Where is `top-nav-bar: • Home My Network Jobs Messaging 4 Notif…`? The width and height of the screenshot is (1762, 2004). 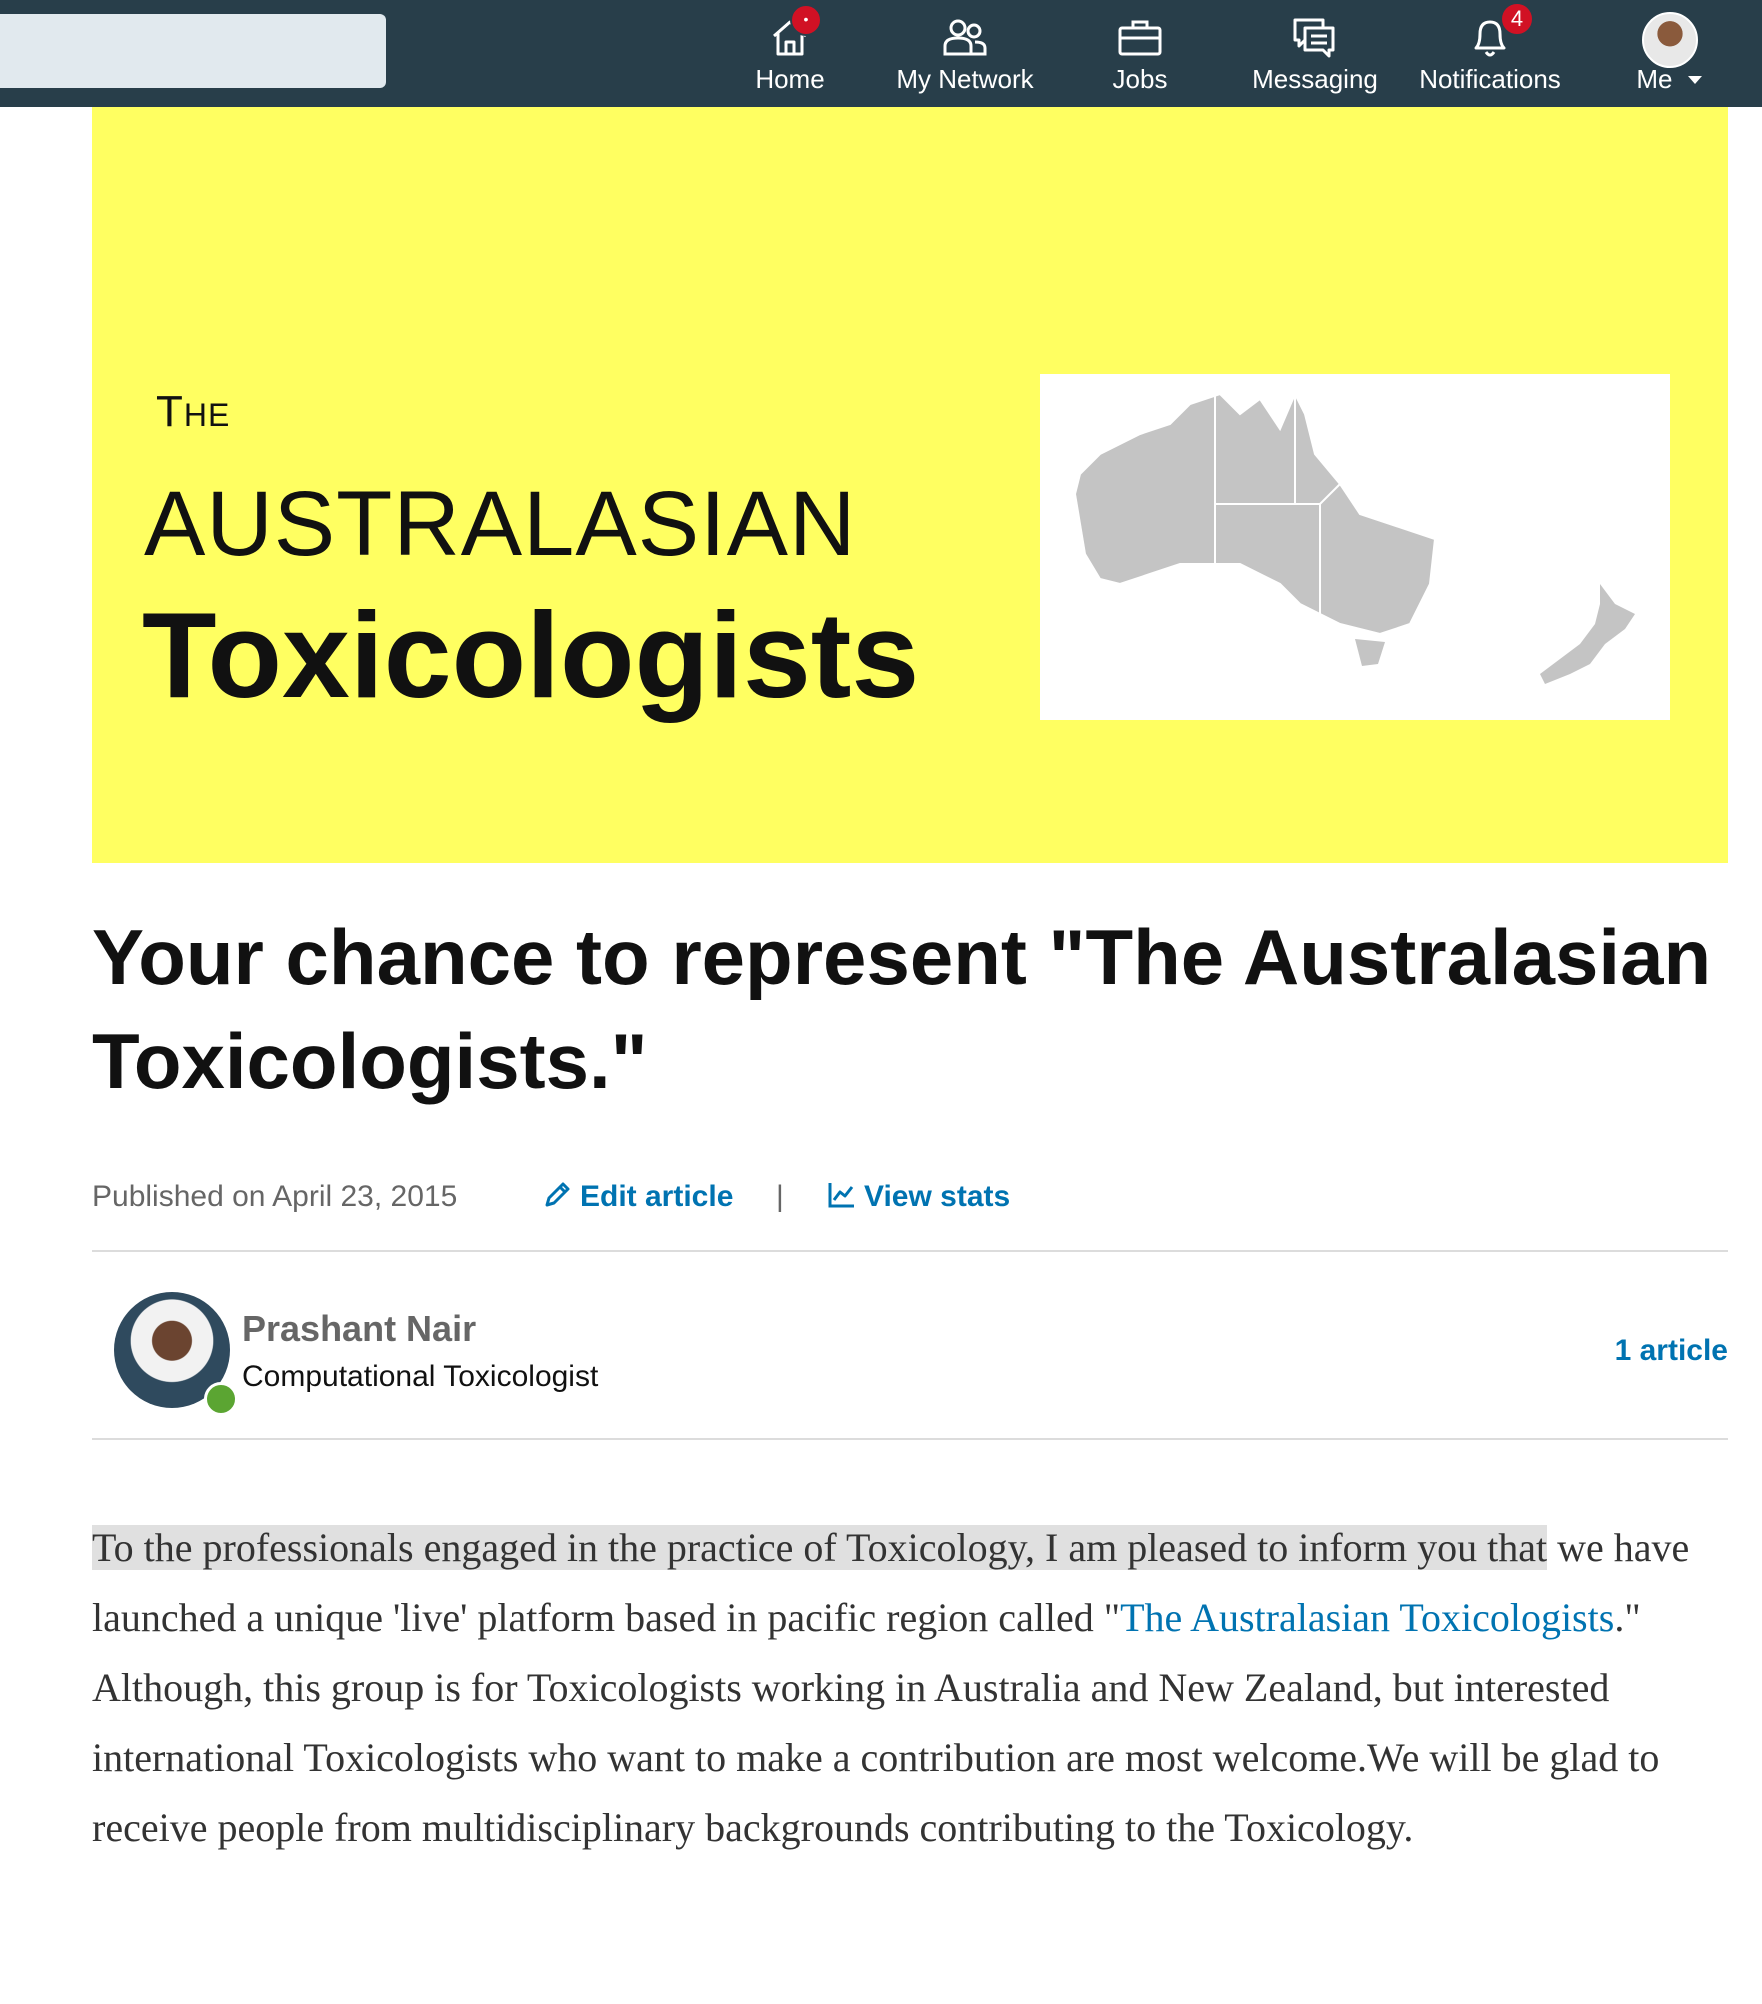
top-nav-bar: • Home My Network Jobs Messaging 4 Notif… is located at coordinates (881, 53).